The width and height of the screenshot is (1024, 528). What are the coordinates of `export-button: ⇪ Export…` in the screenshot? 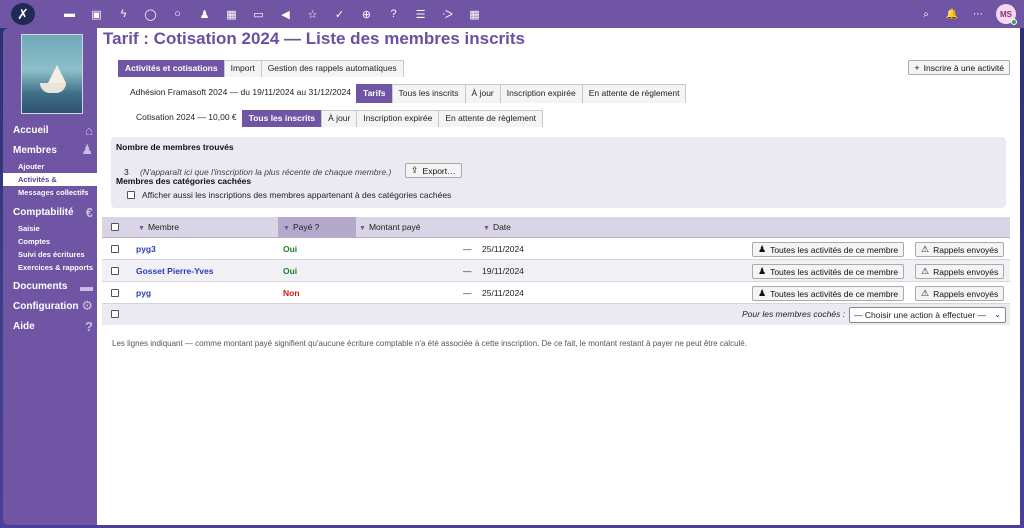 It's located at (433, 170).